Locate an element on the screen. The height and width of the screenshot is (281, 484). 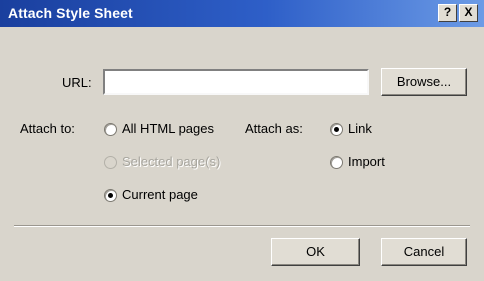
radio-current-page is located at coordinates (110, 195).